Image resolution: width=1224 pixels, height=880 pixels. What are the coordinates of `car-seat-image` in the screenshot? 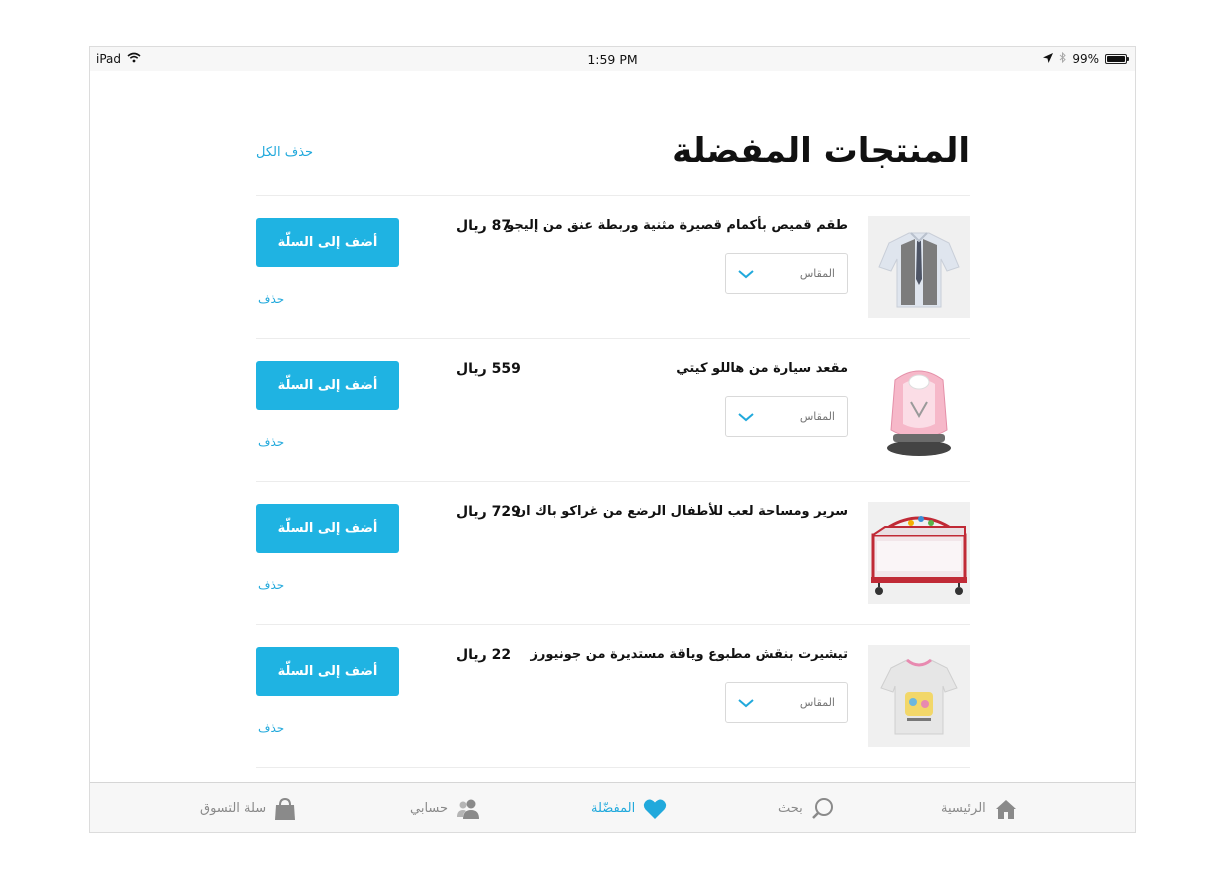 It's located at (919, 410).